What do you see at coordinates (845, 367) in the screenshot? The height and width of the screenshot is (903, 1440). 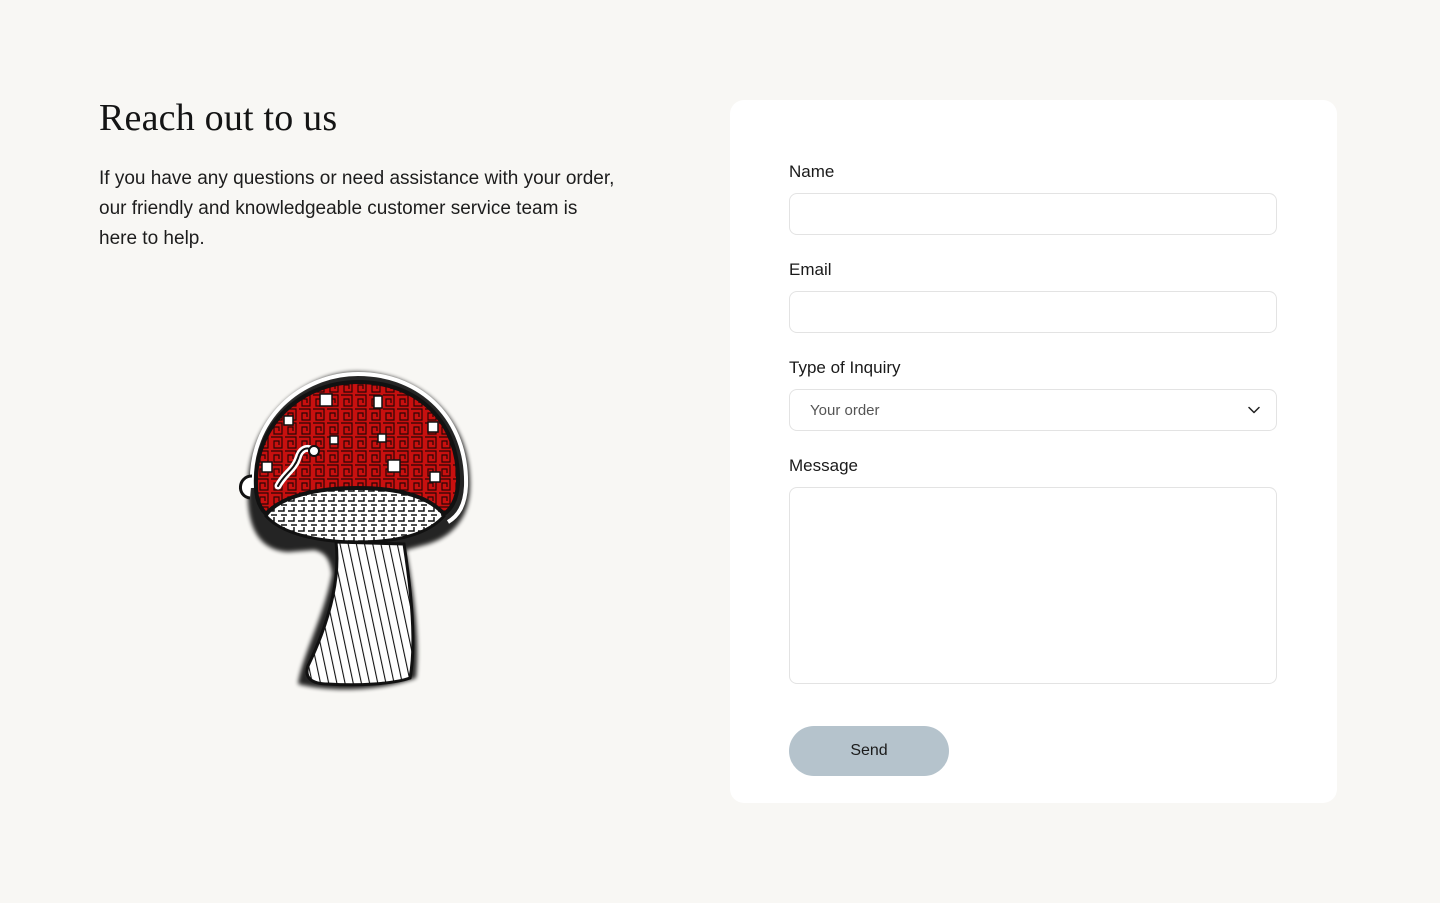 I see `inquiry-type-label: Type of Inquiry` at bounding box center [845, 367].